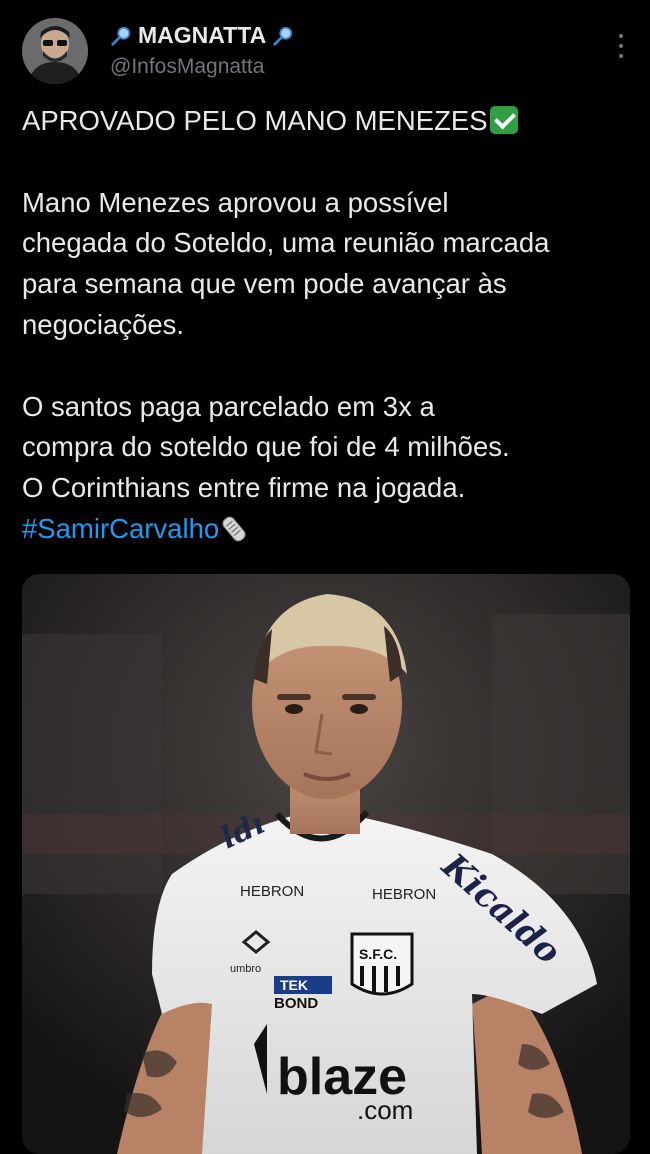  I want to click on avatar, so click(55, 51).